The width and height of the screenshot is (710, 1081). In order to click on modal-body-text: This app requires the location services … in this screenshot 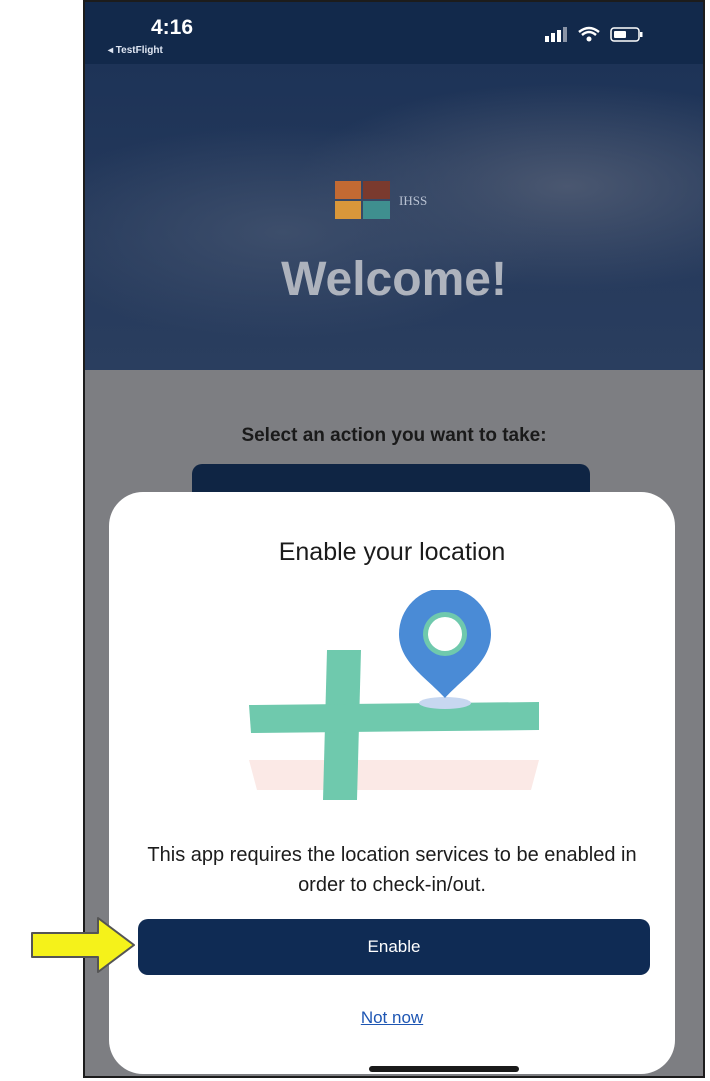, I will do `click(392, 870)`.